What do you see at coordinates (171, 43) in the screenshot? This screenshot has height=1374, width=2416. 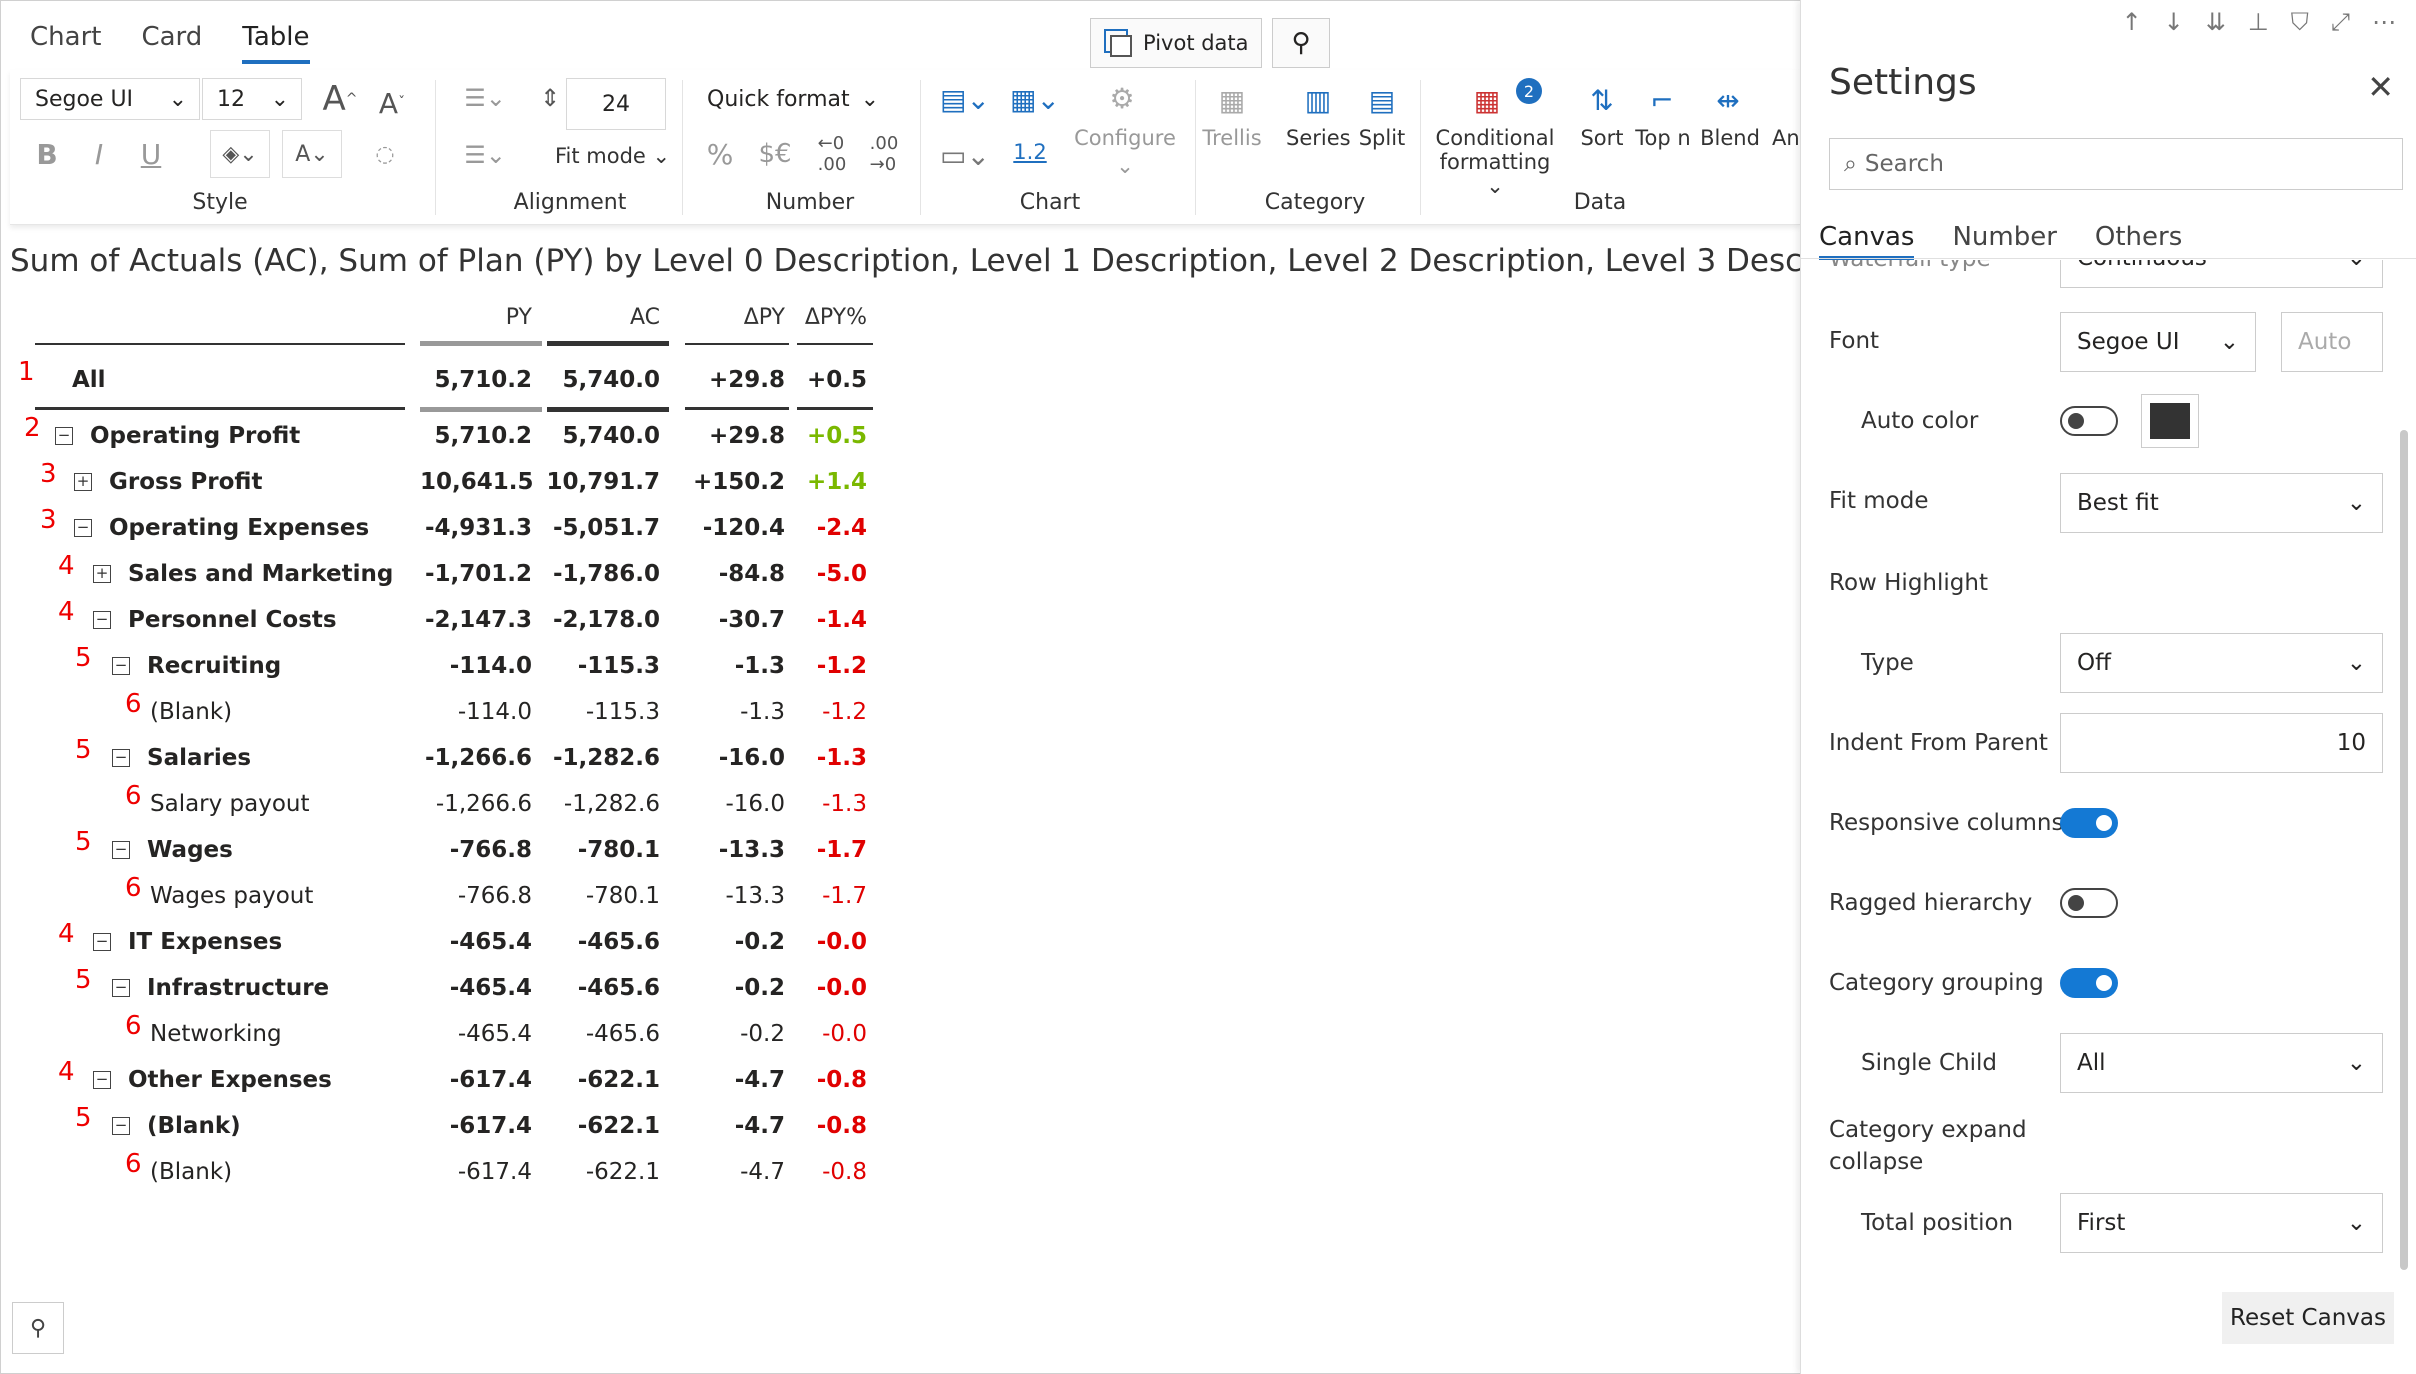 I see `tab-card: Card` at bounding box center [171, 43].